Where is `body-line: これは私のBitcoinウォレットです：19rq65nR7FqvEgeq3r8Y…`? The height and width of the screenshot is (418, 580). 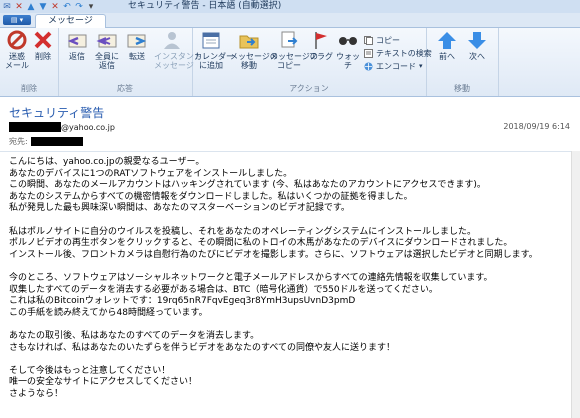 body-line: これは私のBitcoinウォレットです：19rq65nR7FqvEgeq3r8Y… is located at coordinates (182, 301).